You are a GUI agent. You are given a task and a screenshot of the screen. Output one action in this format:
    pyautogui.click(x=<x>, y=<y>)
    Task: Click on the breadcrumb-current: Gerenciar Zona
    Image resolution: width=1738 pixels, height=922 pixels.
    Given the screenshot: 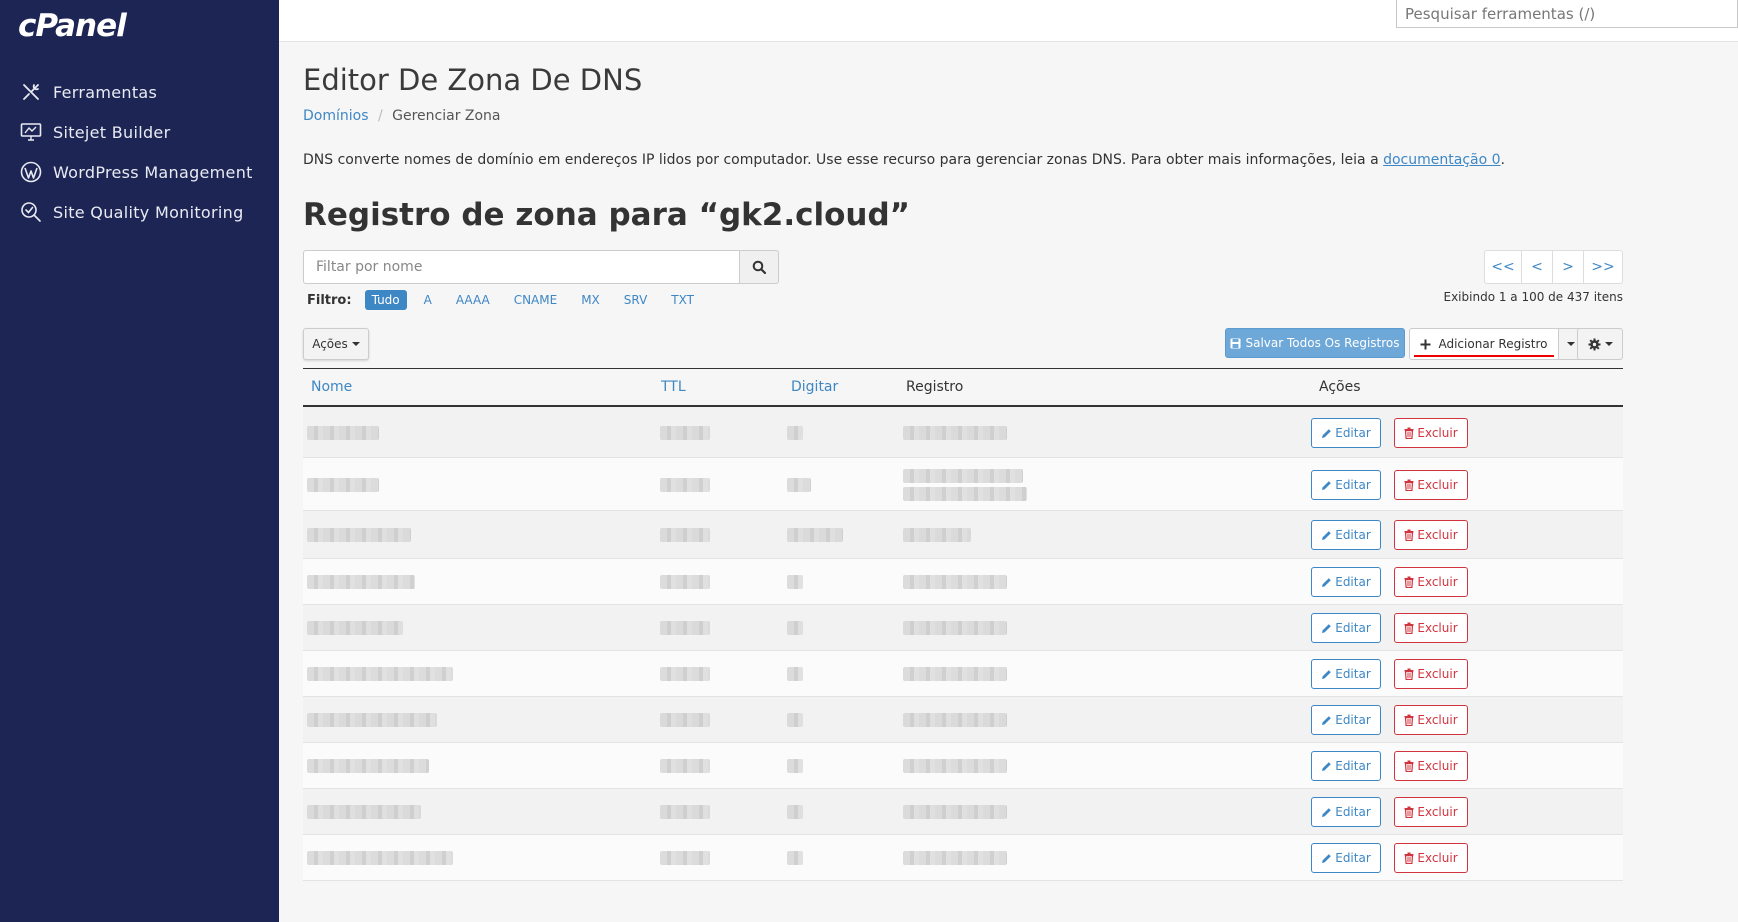 What is the action you would take?
    pyautogui.click(x=446, y=116)
    